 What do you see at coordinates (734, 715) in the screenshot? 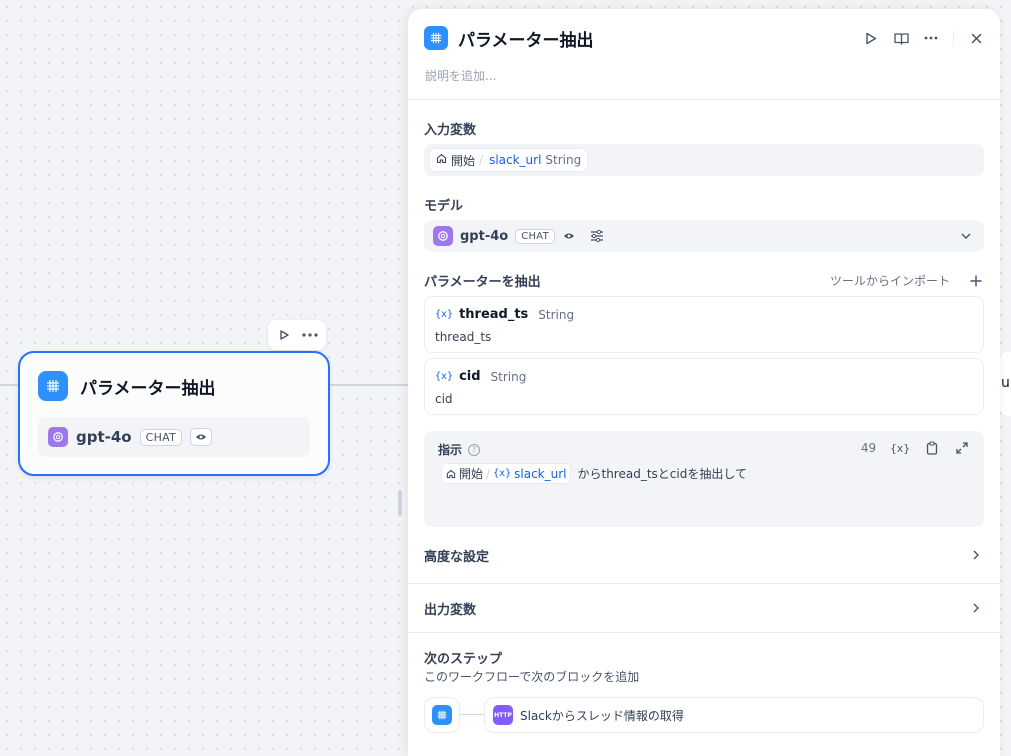
I see `next-block-item: HTTP Slackからスレッド情報の取得` at bounding box center [734, 715].